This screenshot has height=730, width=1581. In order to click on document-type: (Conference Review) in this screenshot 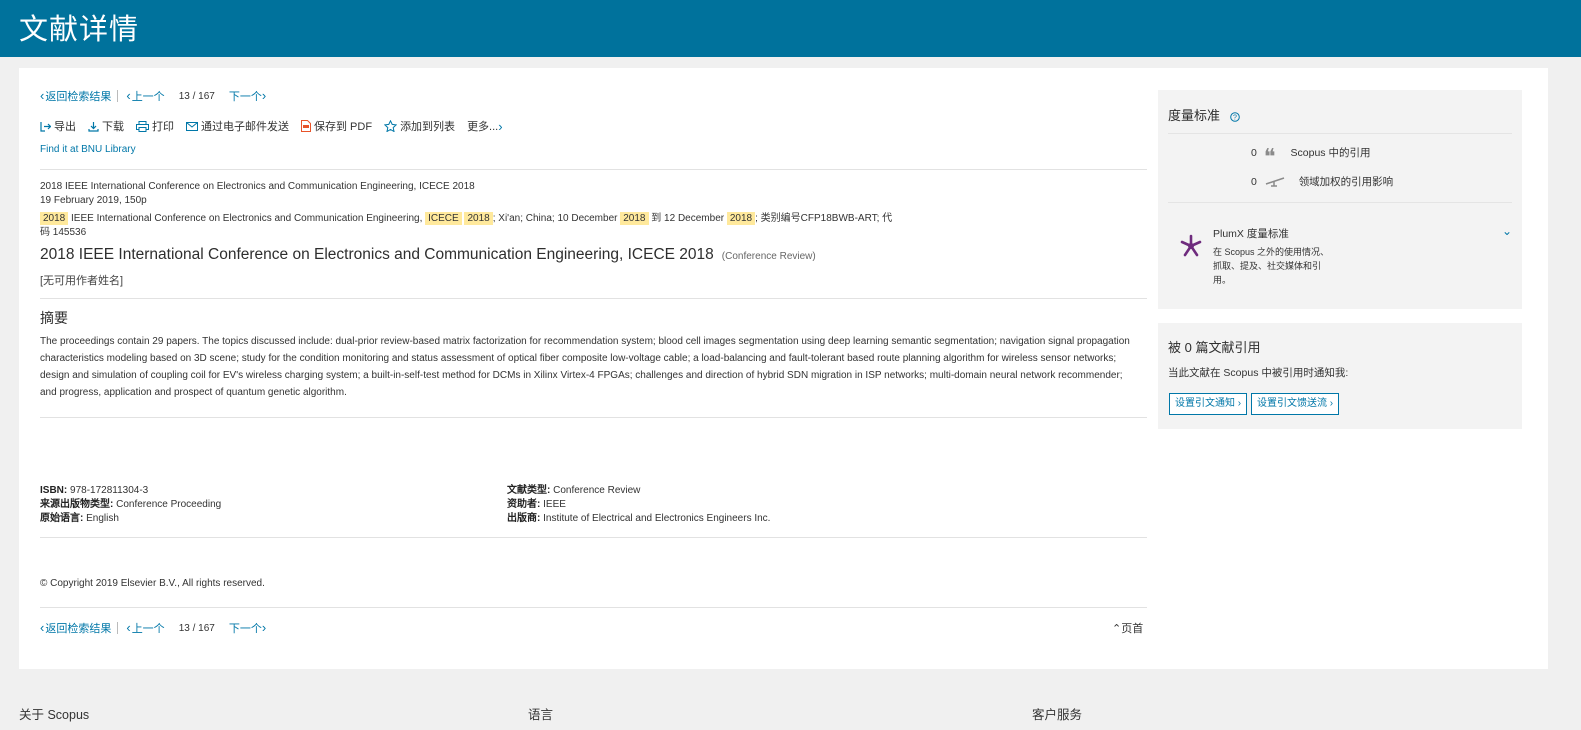, I will do `click(768, 256)`.